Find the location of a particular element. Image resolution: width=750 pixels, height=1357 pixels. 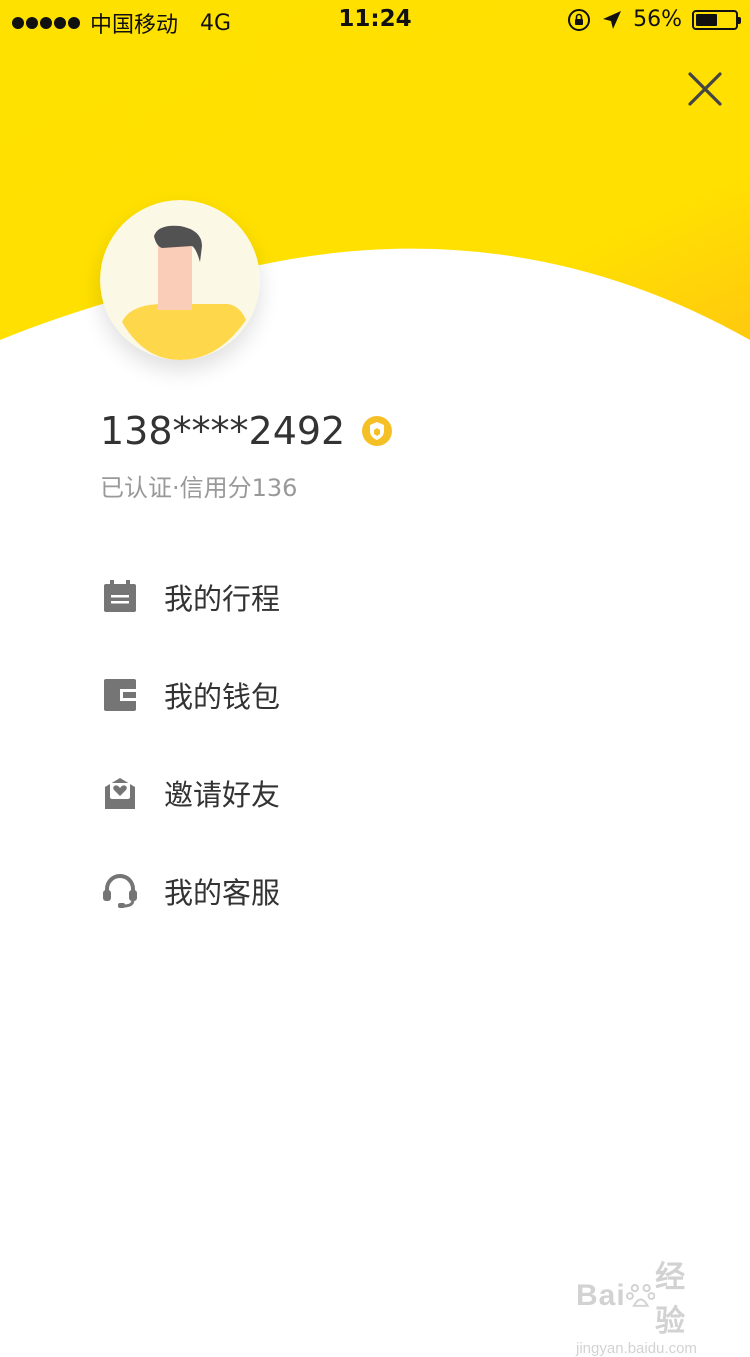

battery-icon is located at coordinates (716, 19).